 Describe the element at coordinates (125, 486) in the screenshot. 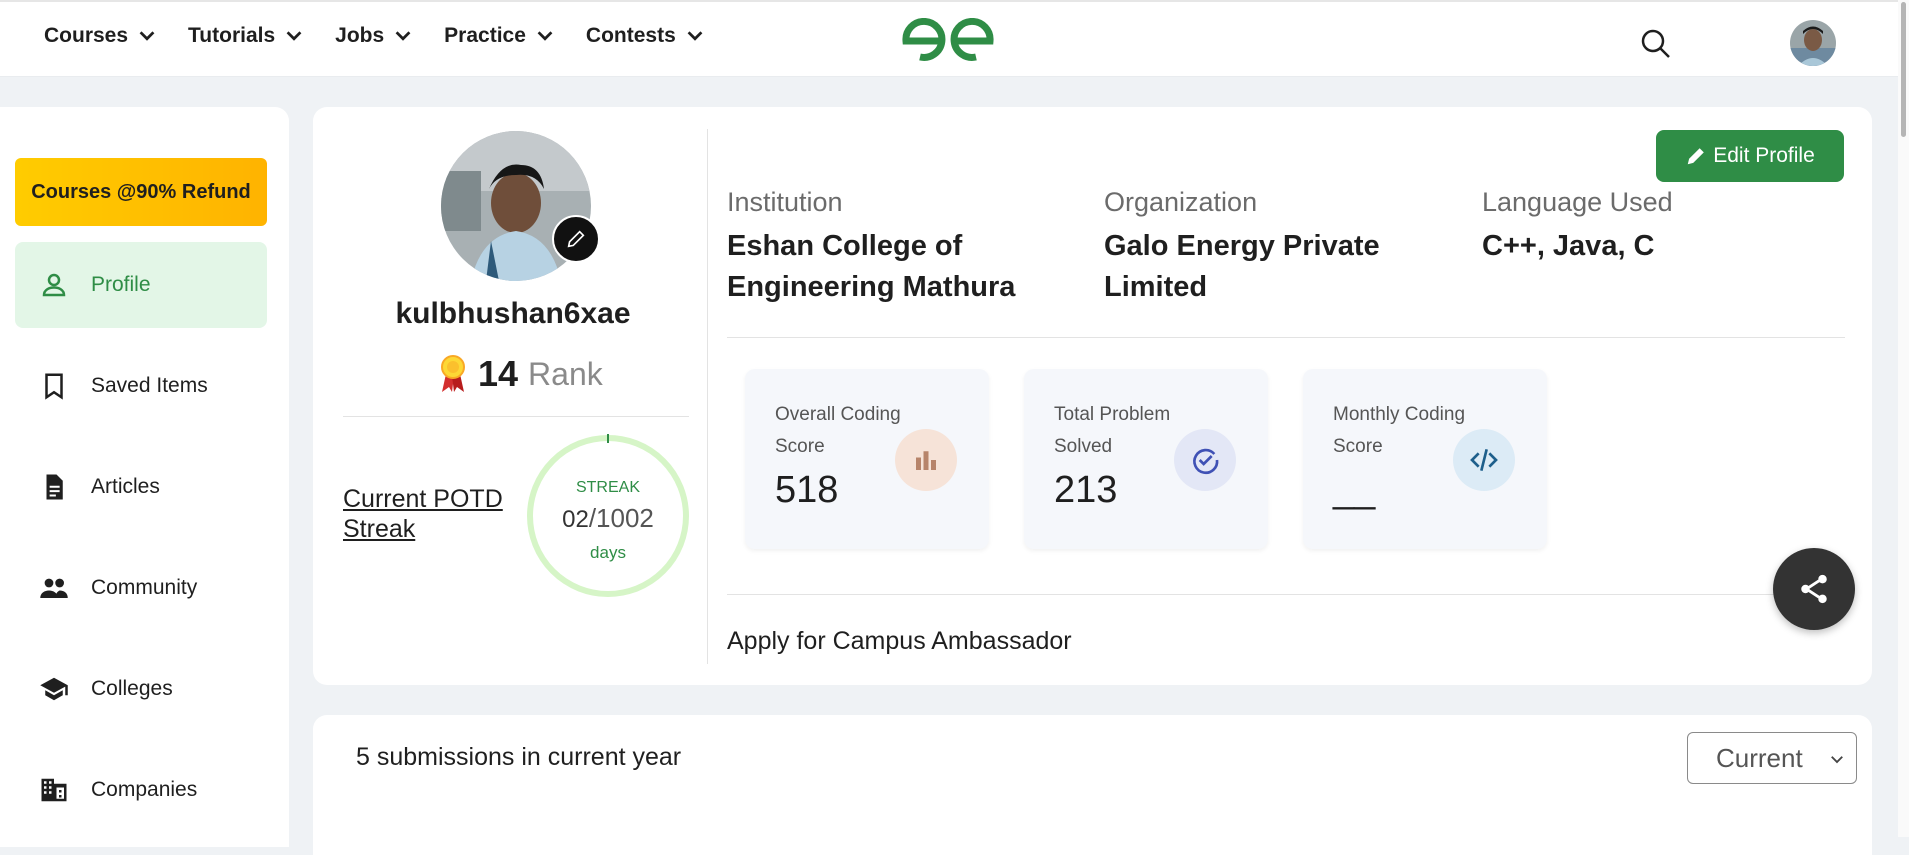

I see `sidebar-item-label: Articles` at that location.